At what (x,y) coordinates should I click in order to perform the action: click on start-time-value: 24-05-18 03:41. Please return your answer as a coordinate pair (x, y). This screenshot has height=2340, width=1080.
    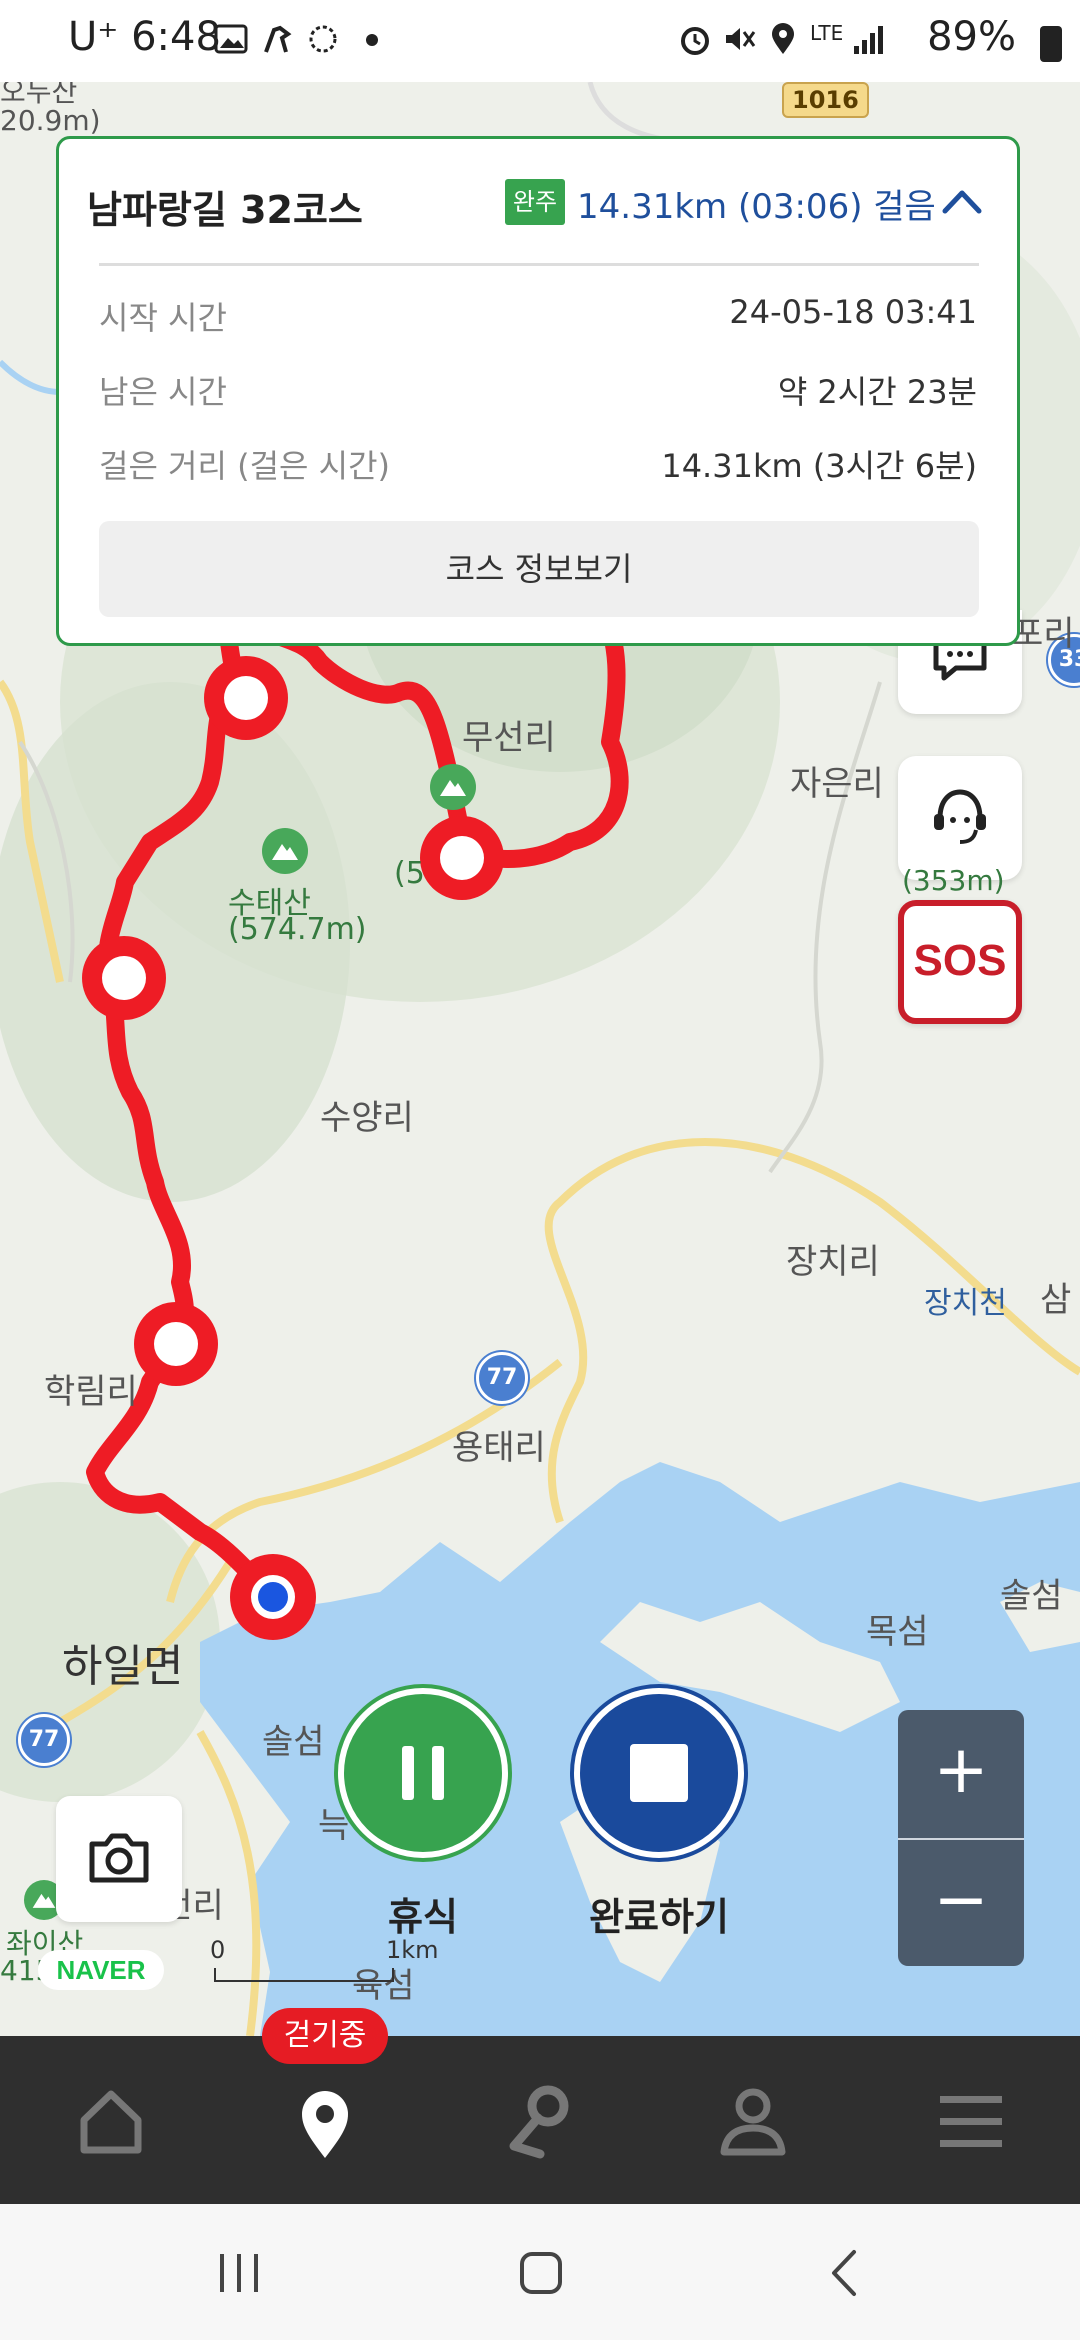
    Looking at the image, I should click on (853, 312).